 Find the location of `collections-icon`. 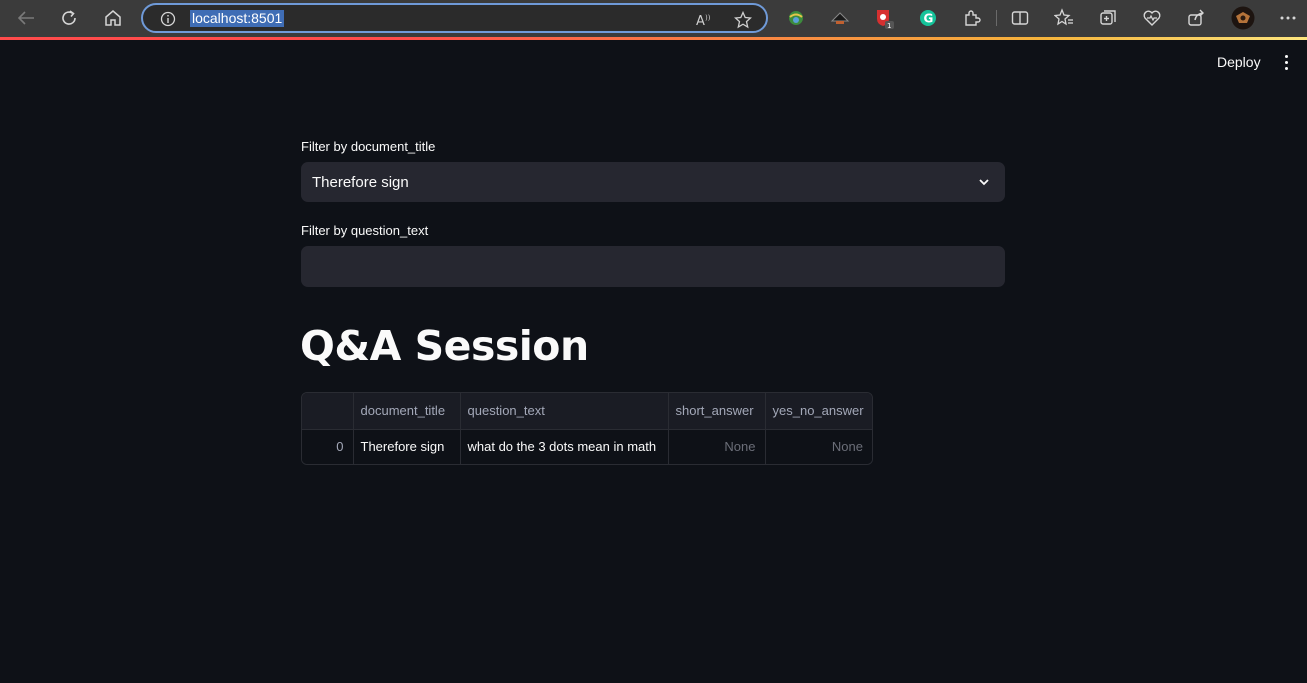

collections-icon is located at coordinates (1108, 18).